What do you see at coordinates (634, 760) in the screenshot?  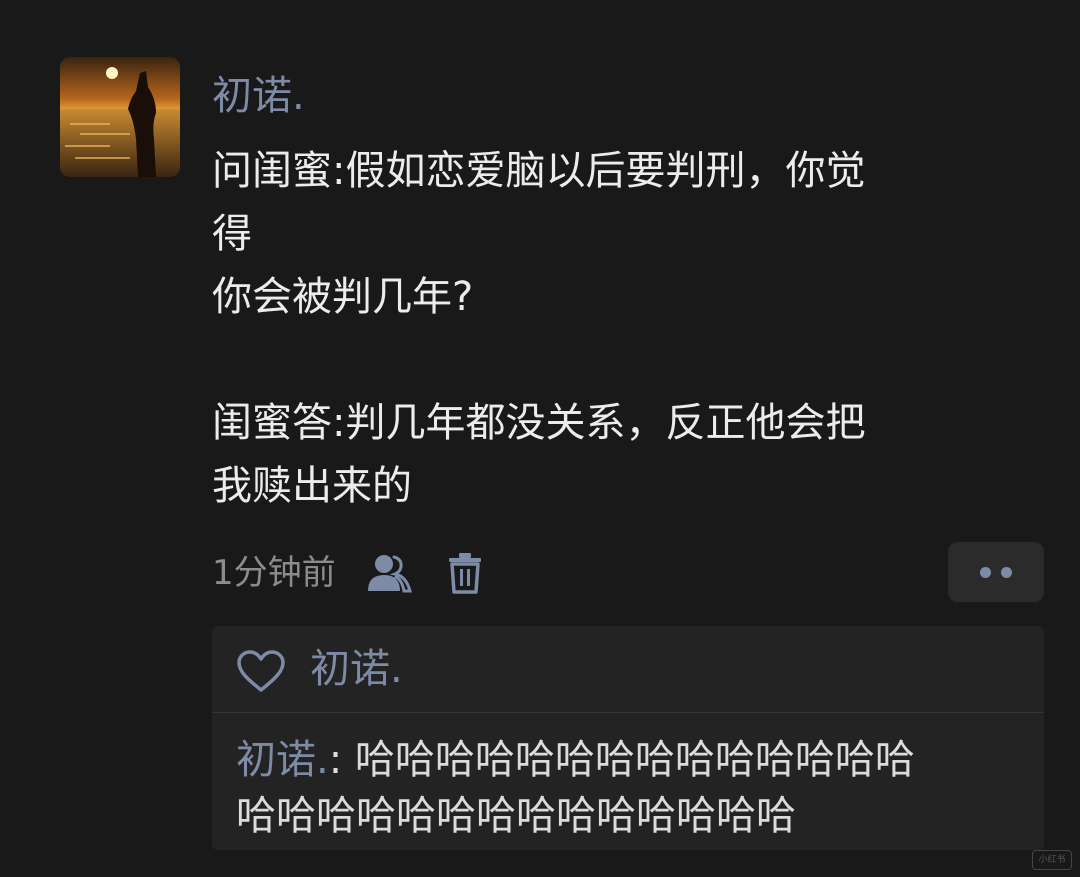 I see `comment-text: 哈哈哈哈哈哈哈哈哈哈哈哈哈哈` at bounding box center [634, 760].